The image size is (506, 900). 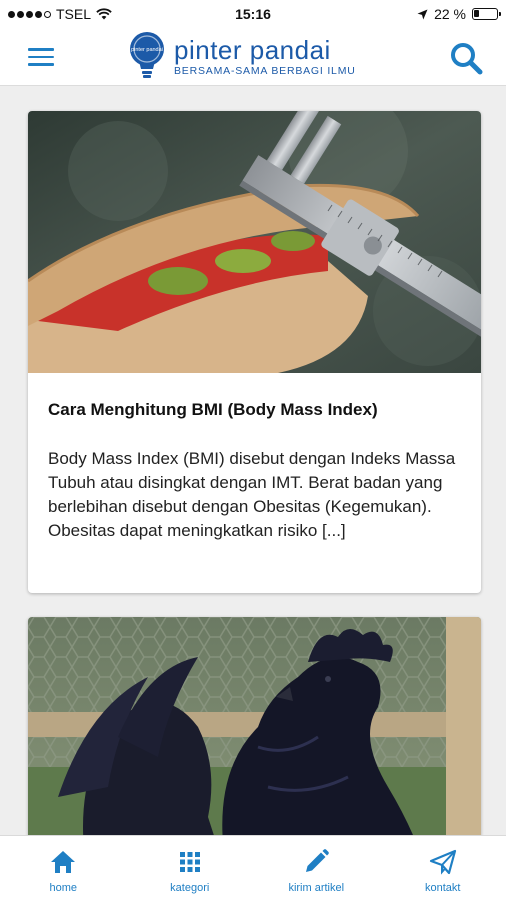 I want to click on location-arrow-icon, so click(x=422, y=14).